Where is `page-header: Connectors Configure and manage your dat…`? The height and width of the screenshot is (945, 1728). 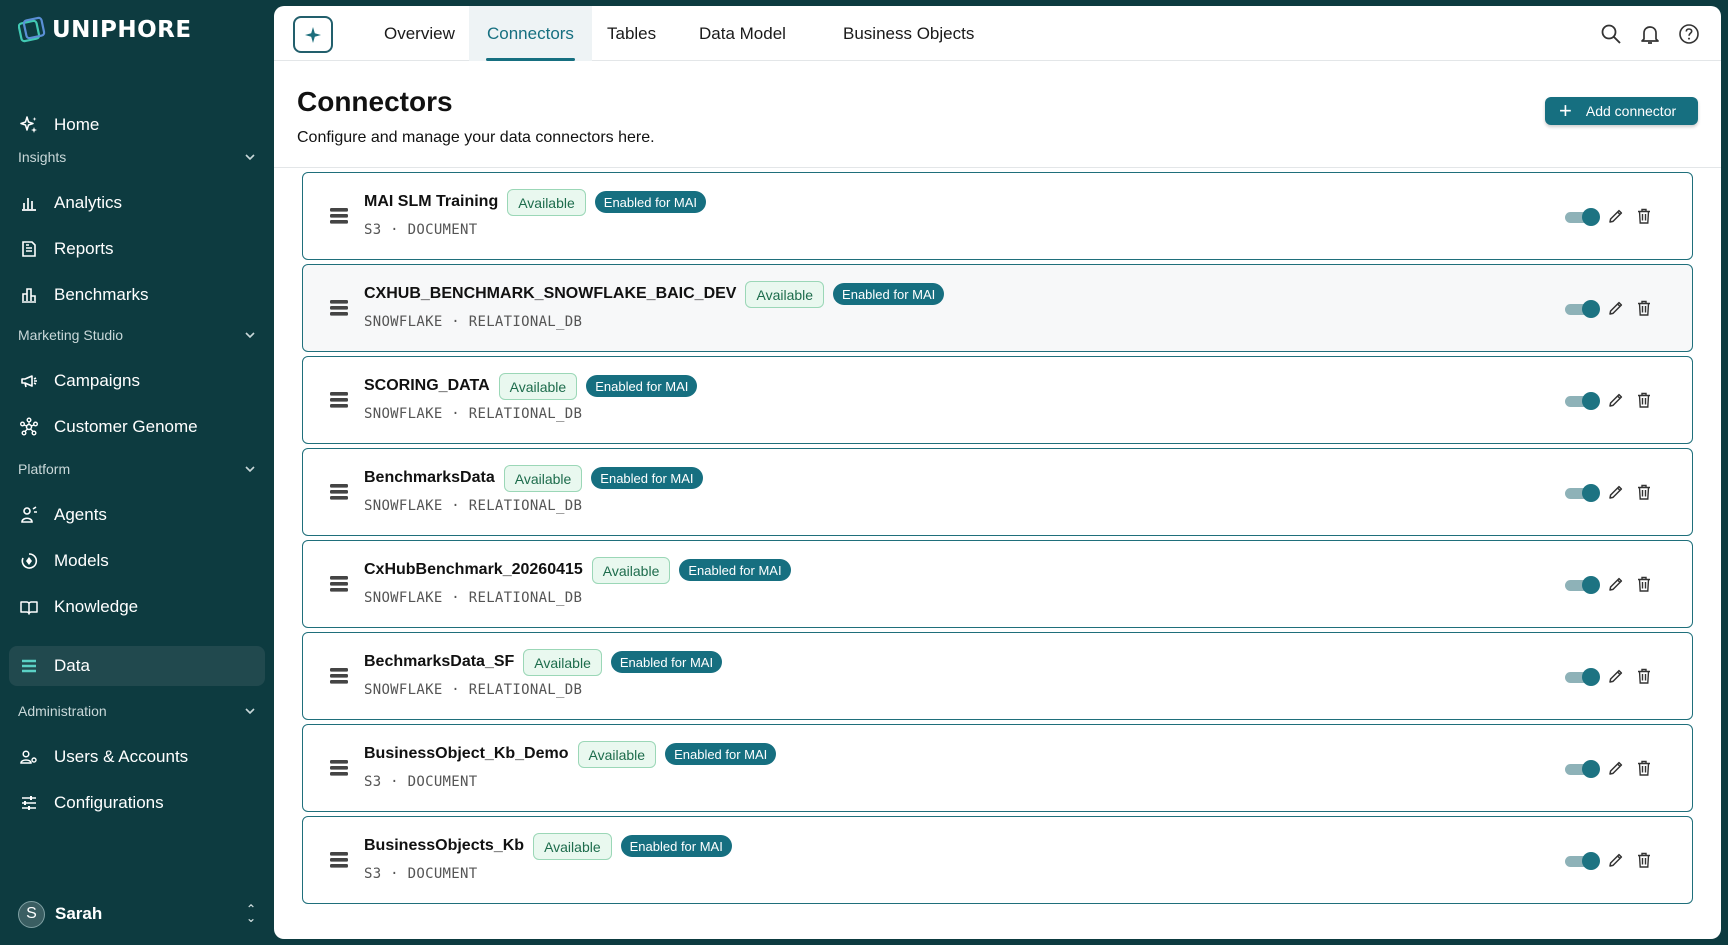 page-header: Connectors Configure and manage your dat… is located at coordinates (997, 115).